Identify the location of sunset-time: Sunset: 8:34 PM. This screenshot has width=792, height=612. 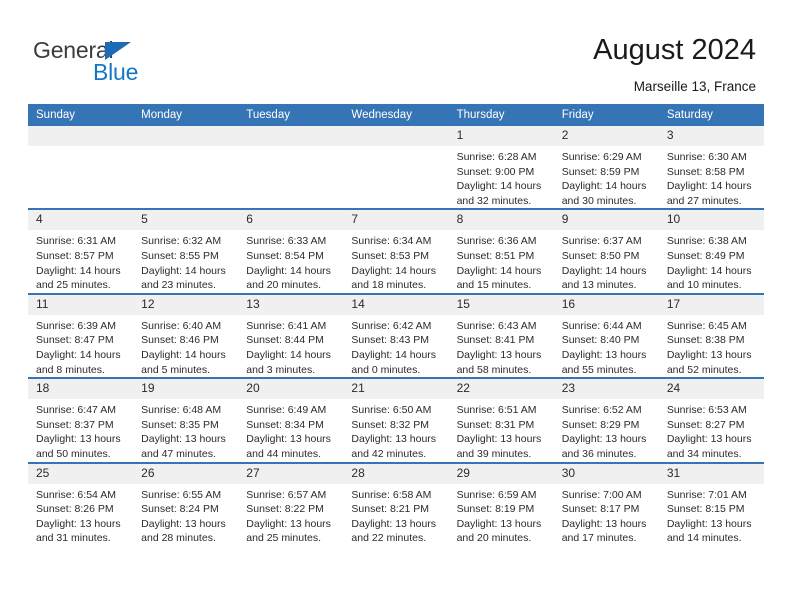
(285, 424).